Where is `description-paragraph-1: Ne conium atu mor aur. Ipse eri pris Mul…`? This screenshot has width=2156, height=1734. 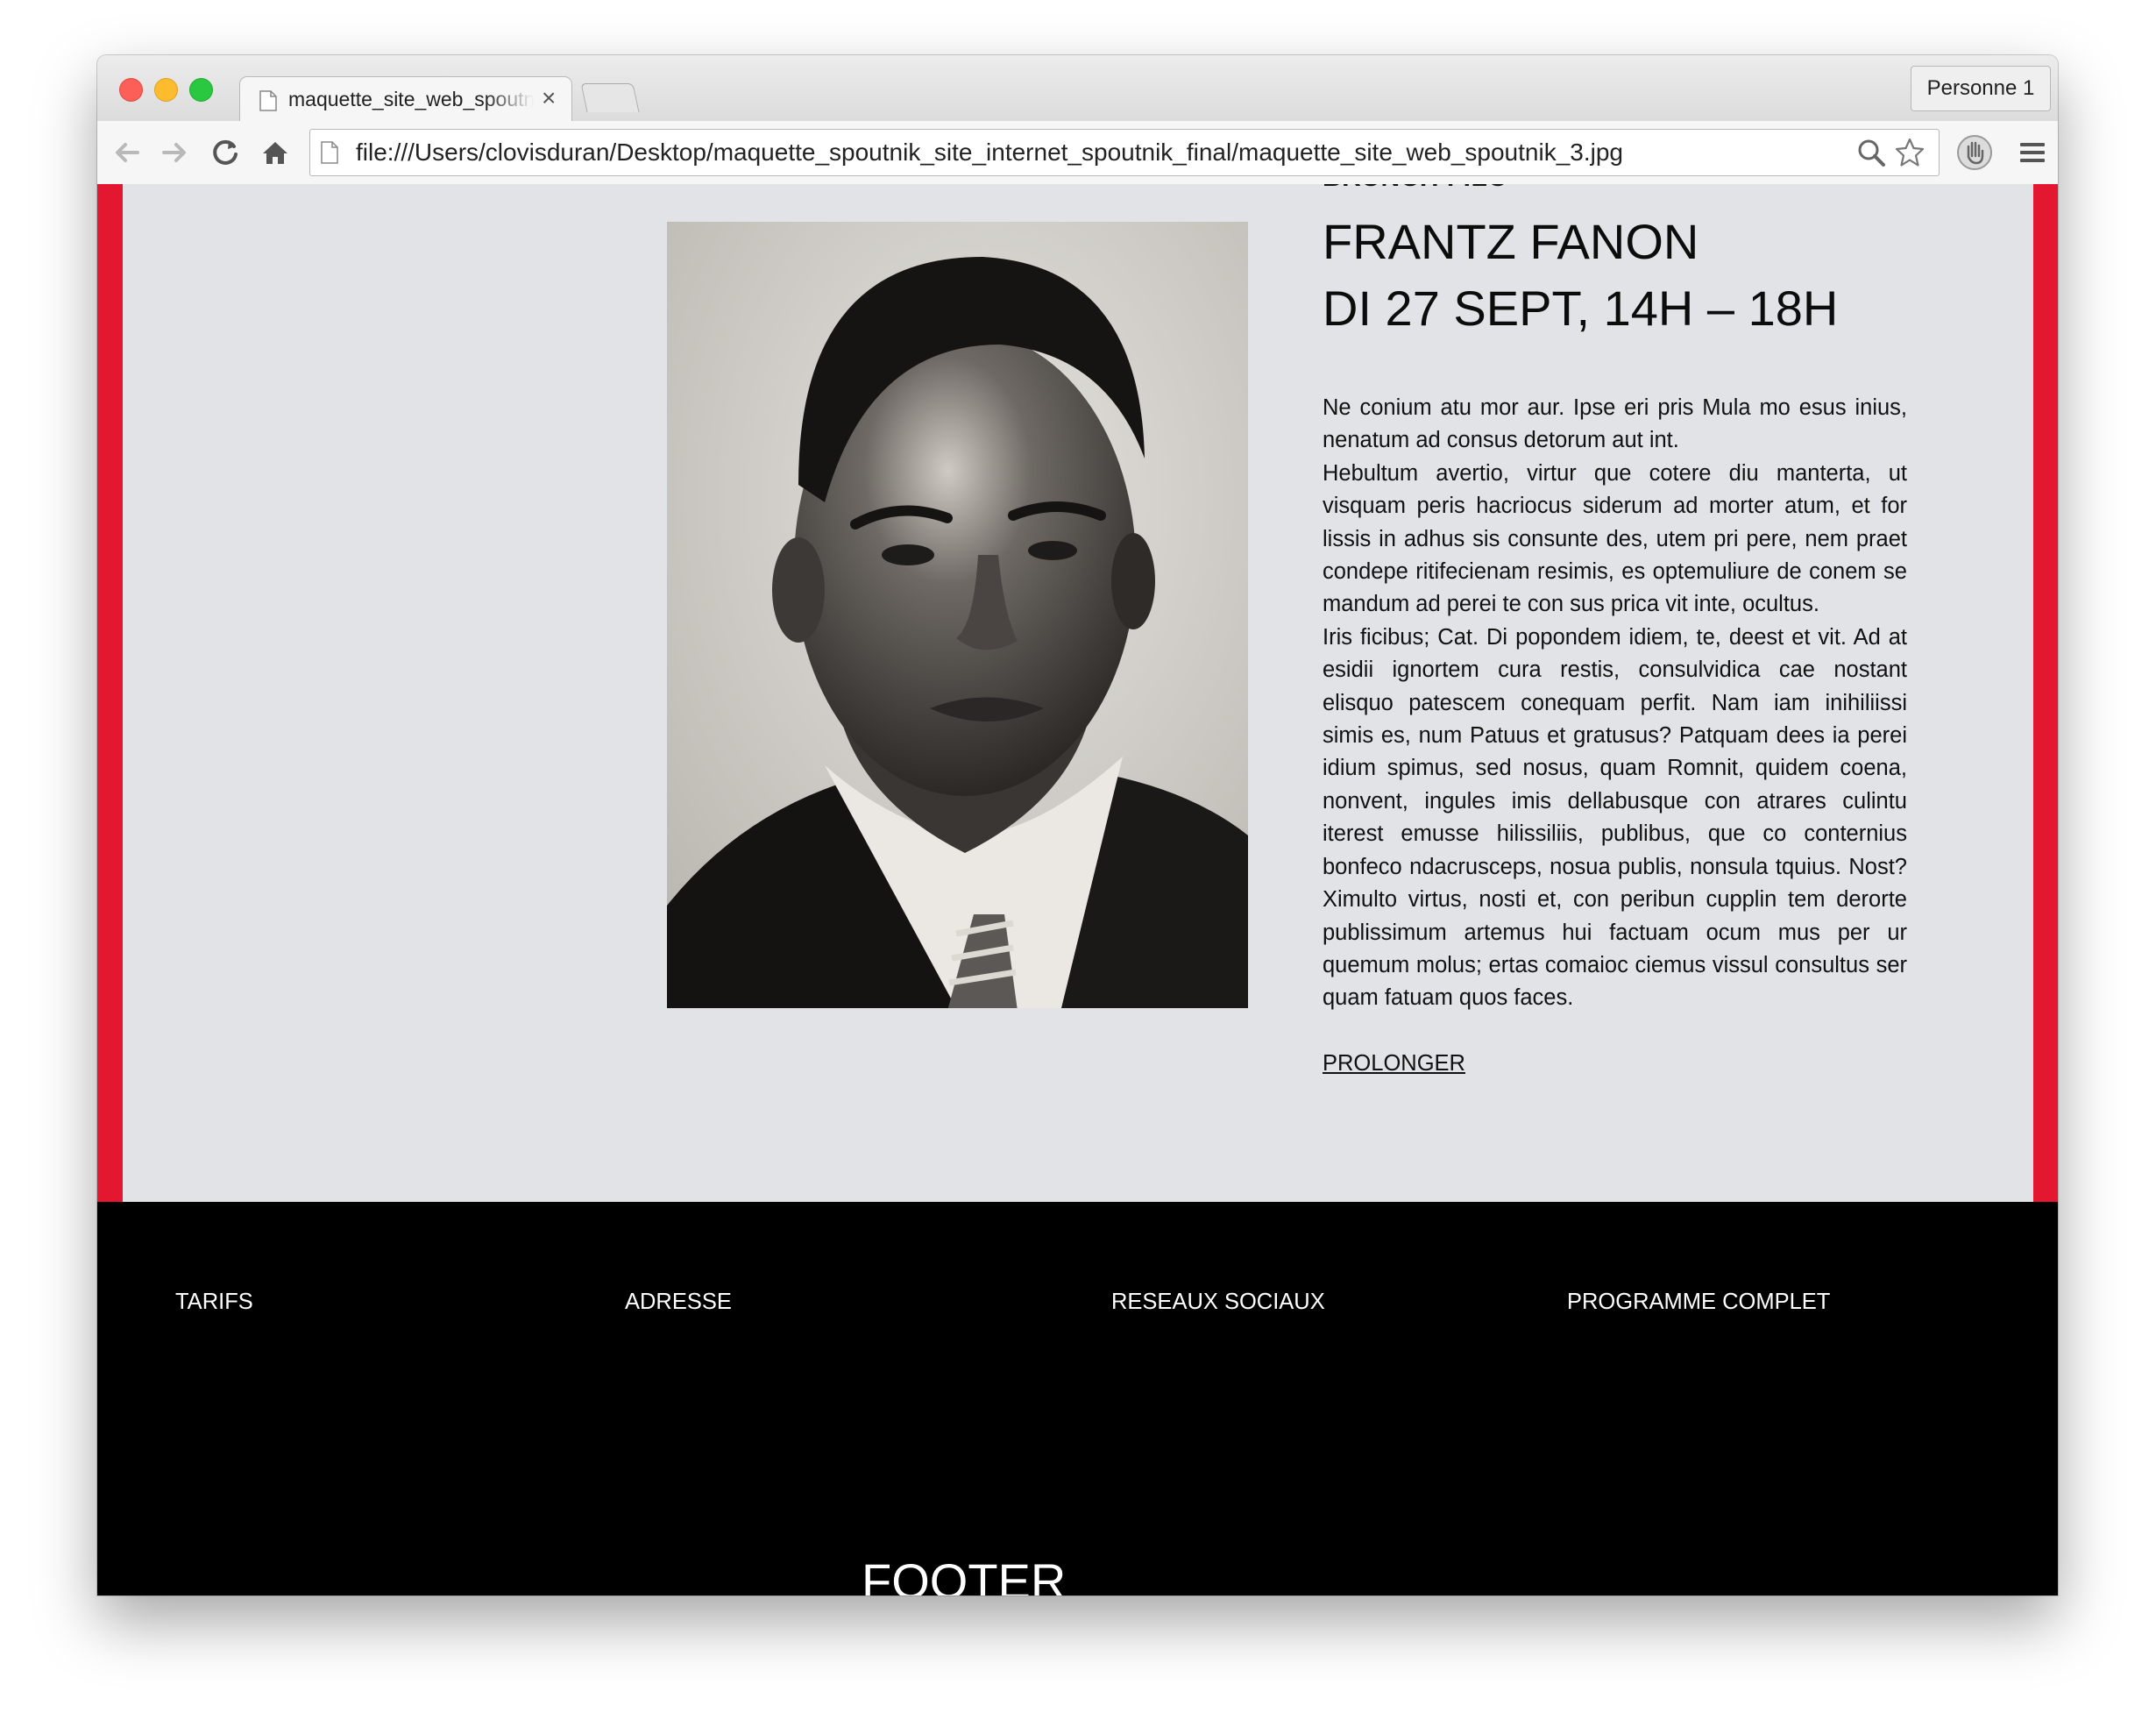 description-paragraph-1: Ne conium atu mor aur. Ipse eri pris Mul… is located at coordinates (1615, 424).